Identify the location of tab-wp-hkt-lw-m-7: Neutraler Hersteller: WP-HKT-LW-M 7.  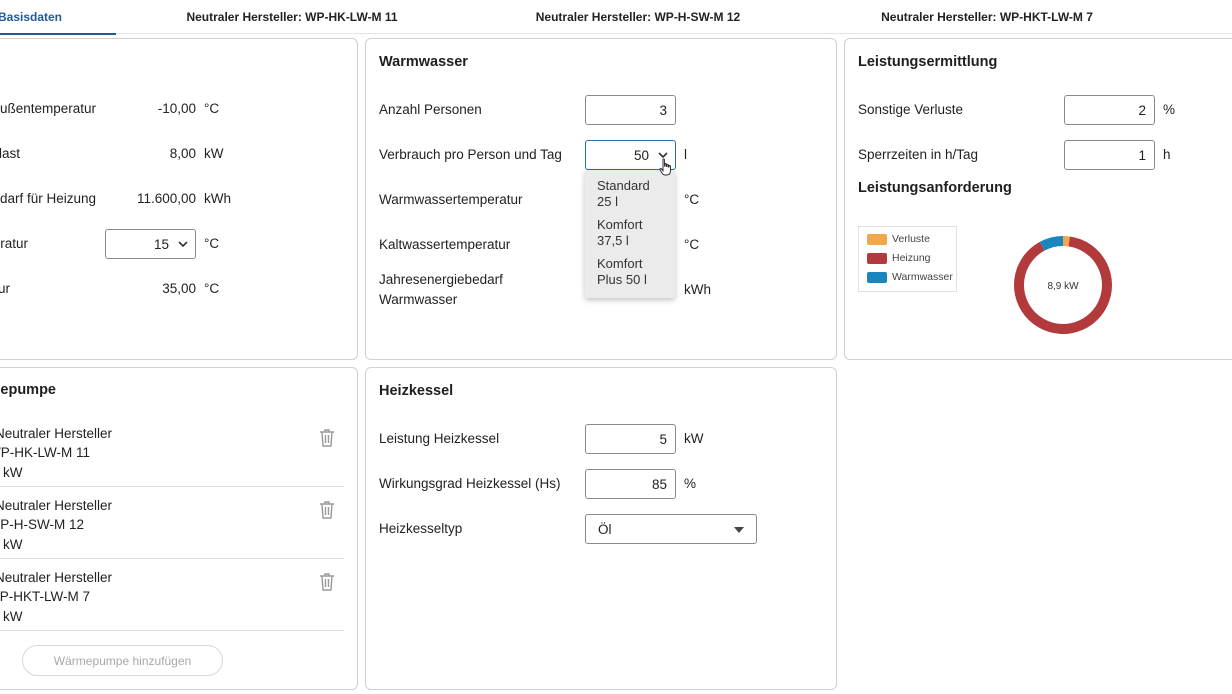
(987, 17).